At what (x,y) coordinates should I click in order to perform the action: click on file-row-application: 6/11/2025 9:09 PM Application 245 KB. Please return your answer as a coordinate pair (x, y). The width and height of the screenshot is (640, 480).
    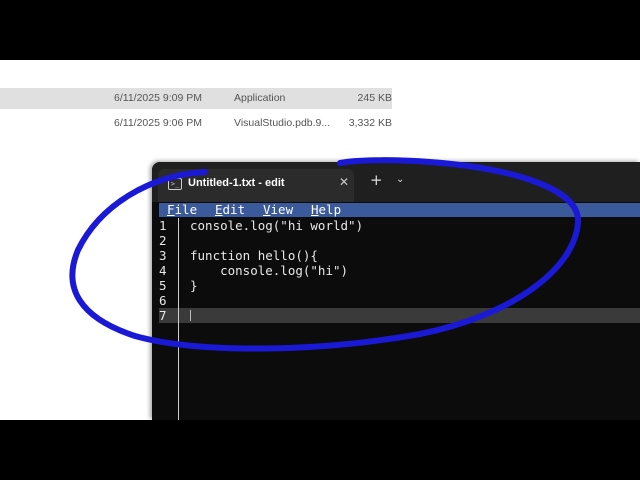
    Looking at the image, I should click on (196, 98).